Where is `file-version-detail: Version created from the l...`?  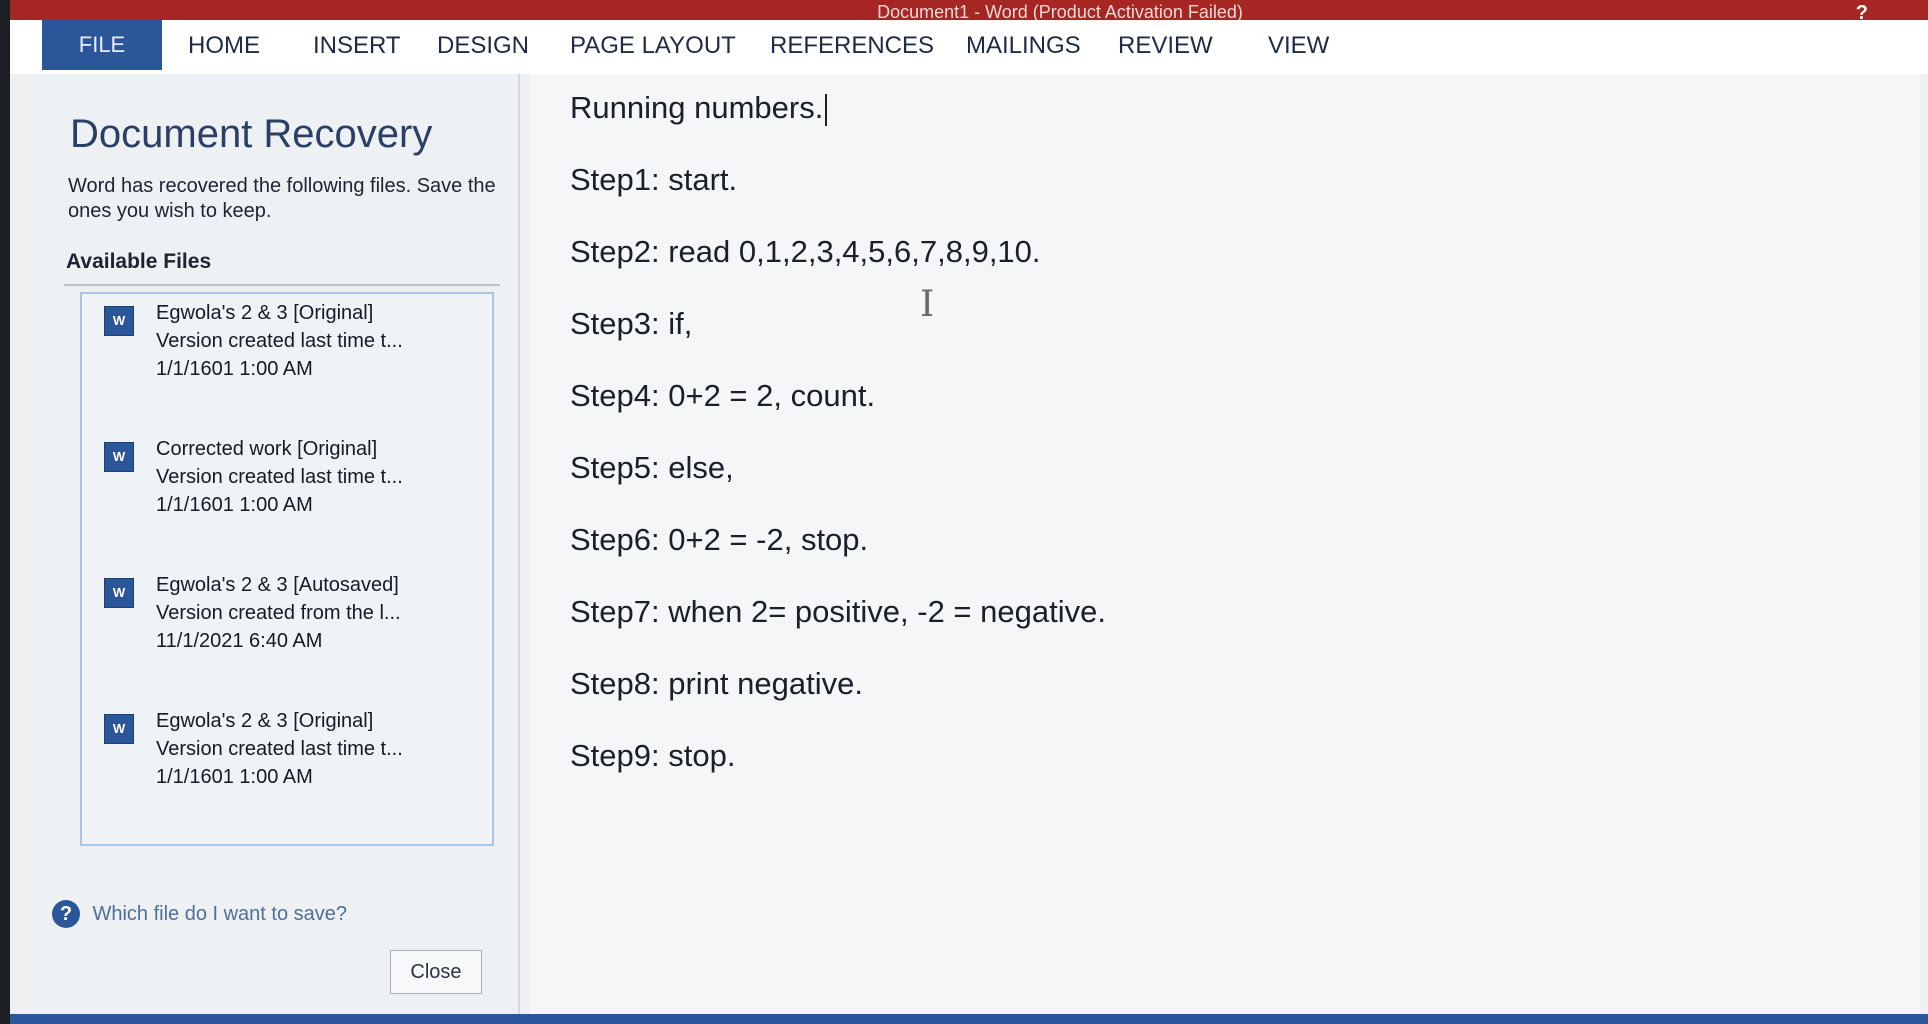
file-version-detail: Version created from the l... is located at coordinates (278, 613).